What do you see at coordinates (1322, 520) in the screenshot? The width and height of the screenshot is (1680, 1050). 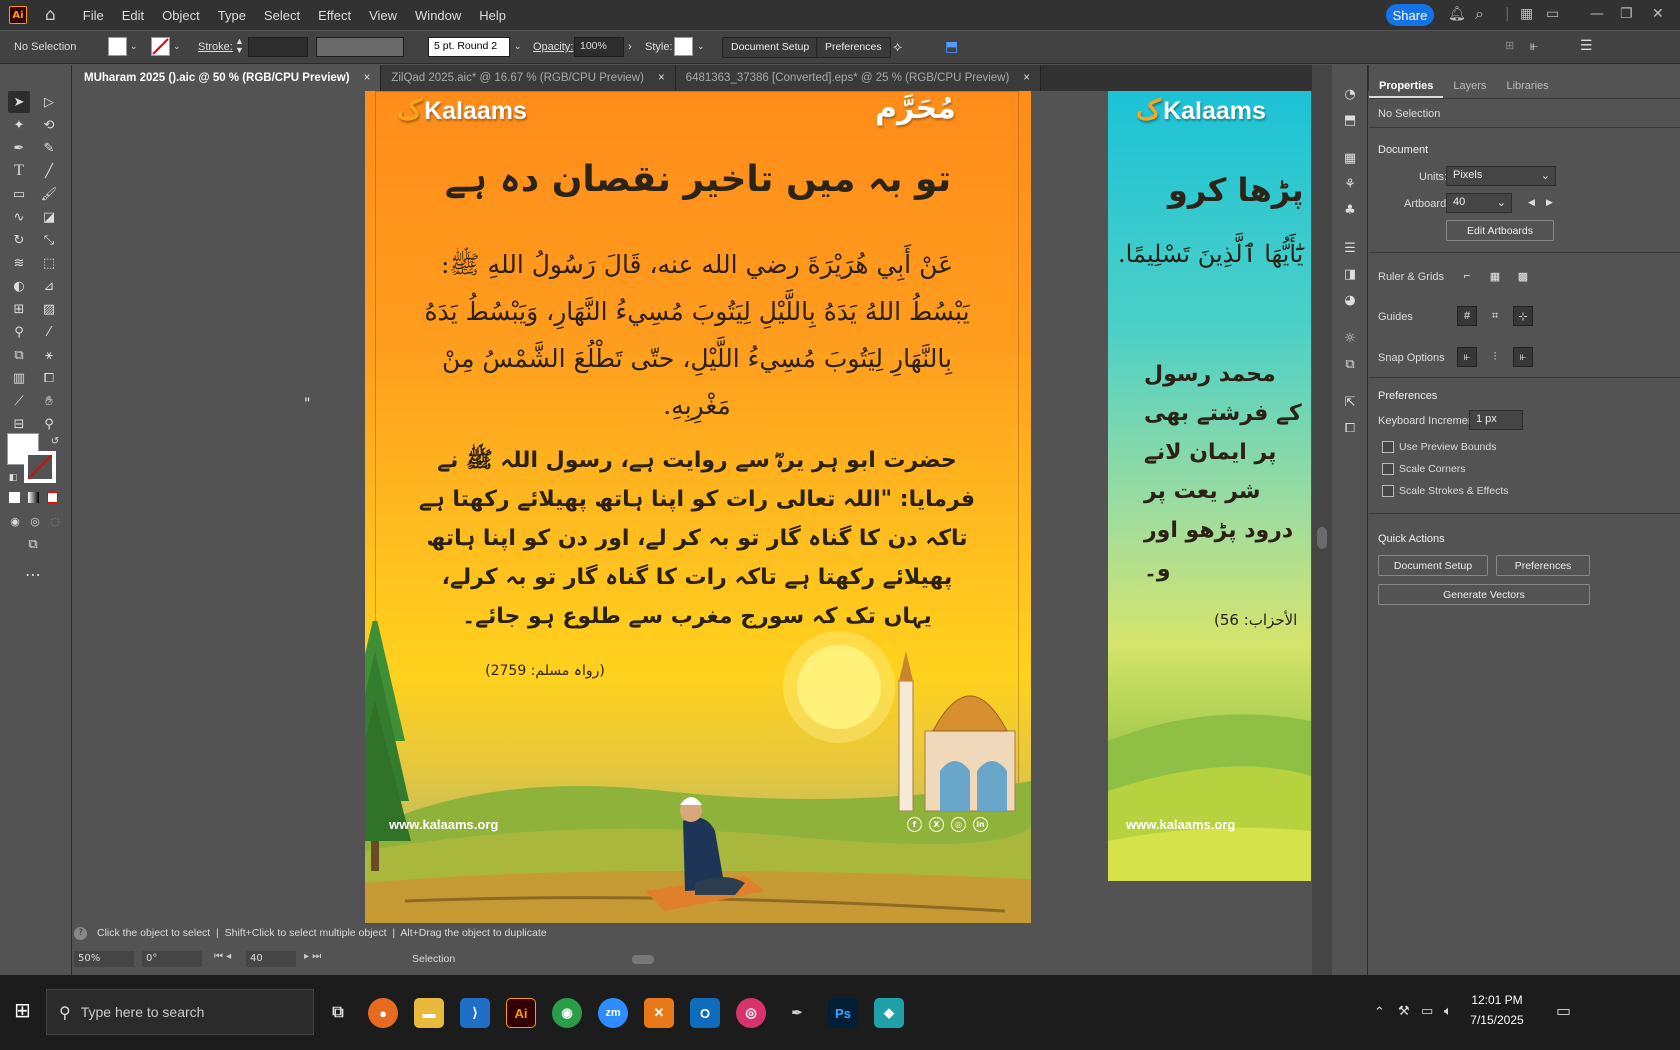 I see `canvas-scrollbar` at bounding box center [1322, 520].